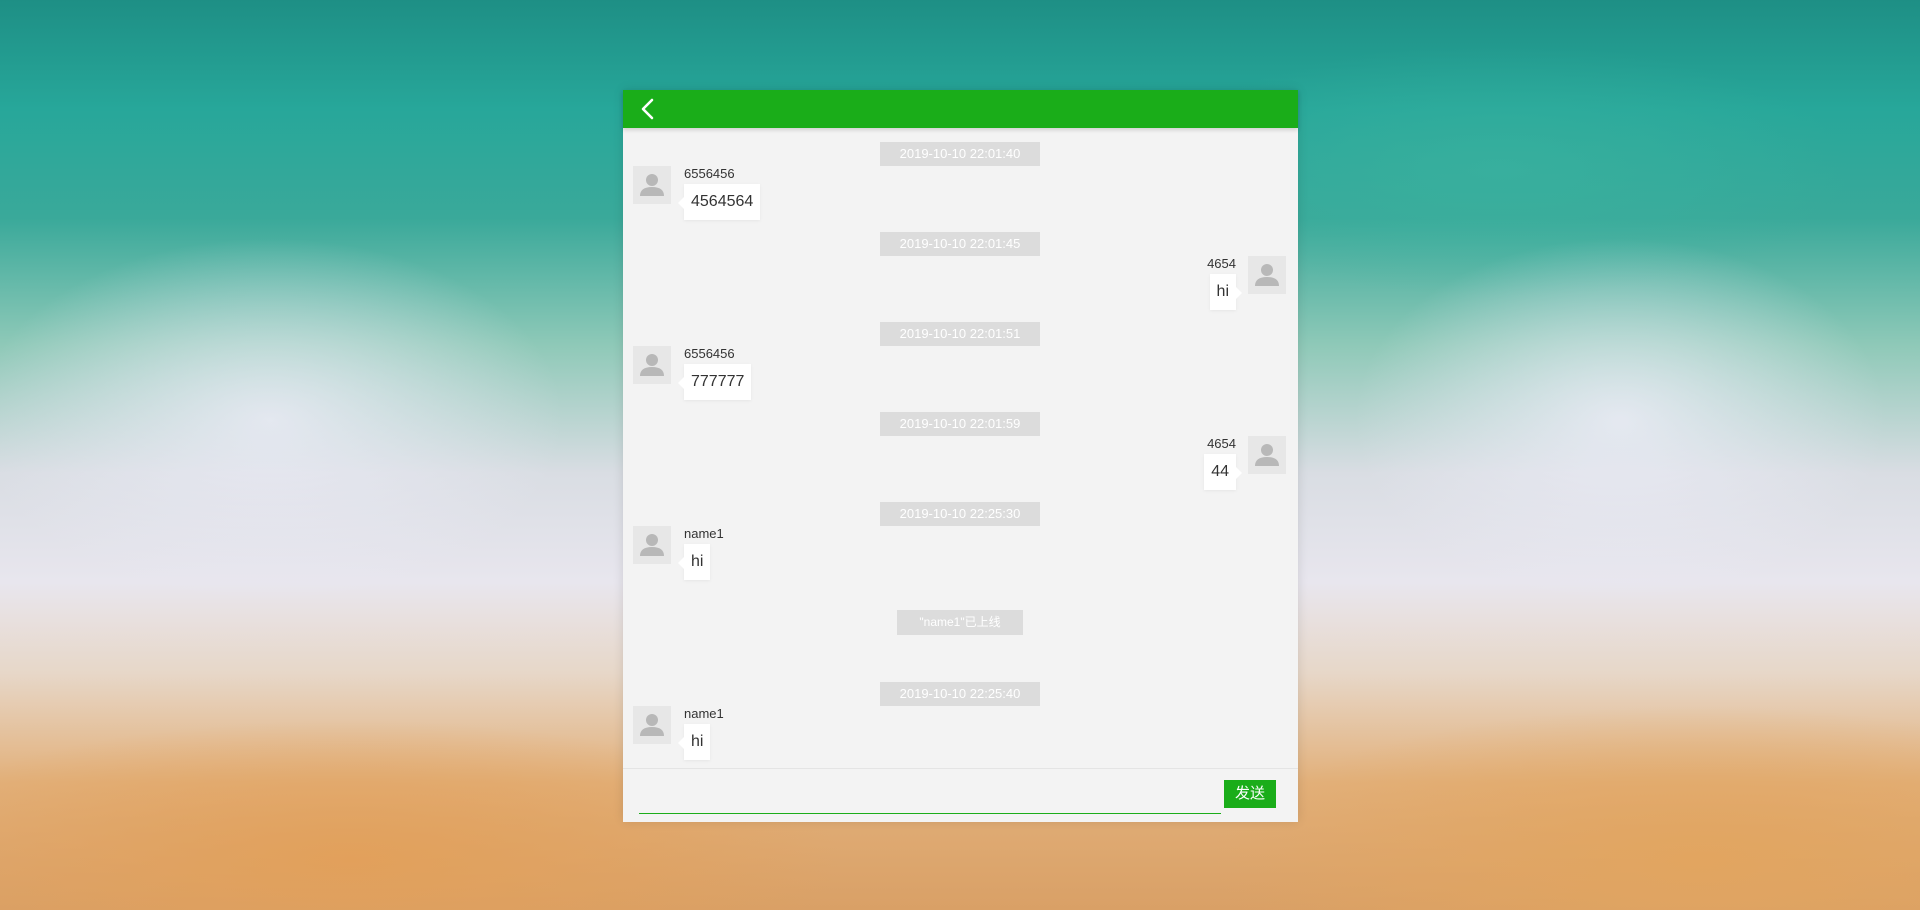 The image size is (1920, 910). Describe the element at coordinates (960, 109) in the screenshot. I see `chat-header` at that location.